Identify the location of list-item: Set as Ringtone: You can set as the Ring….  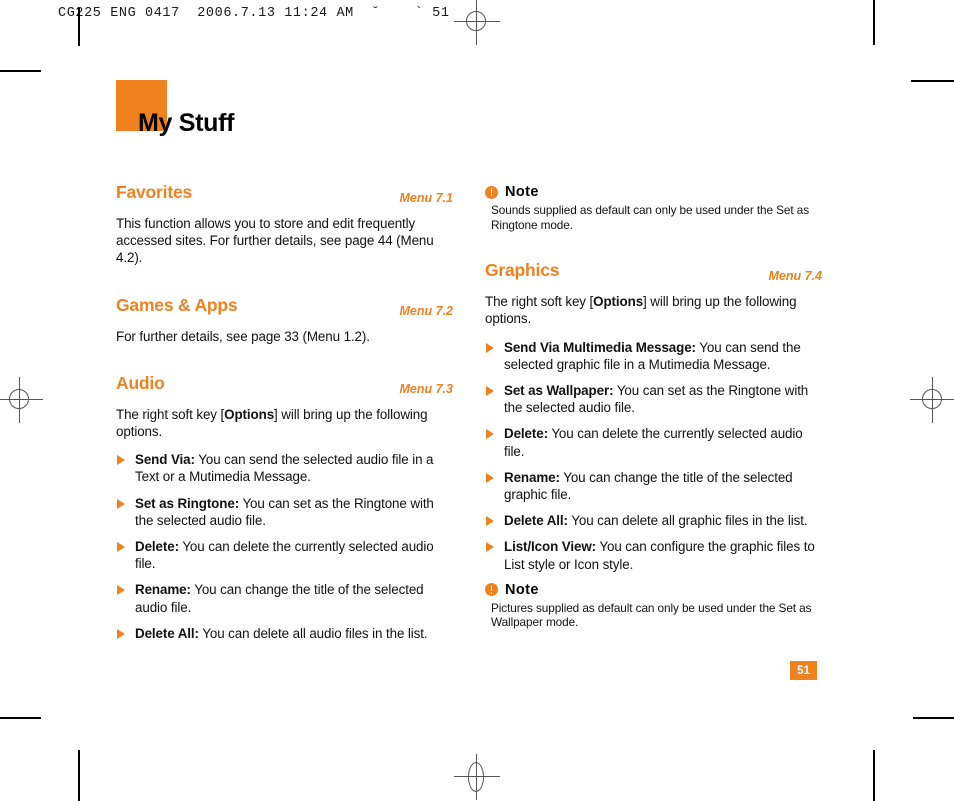
(284, 512).